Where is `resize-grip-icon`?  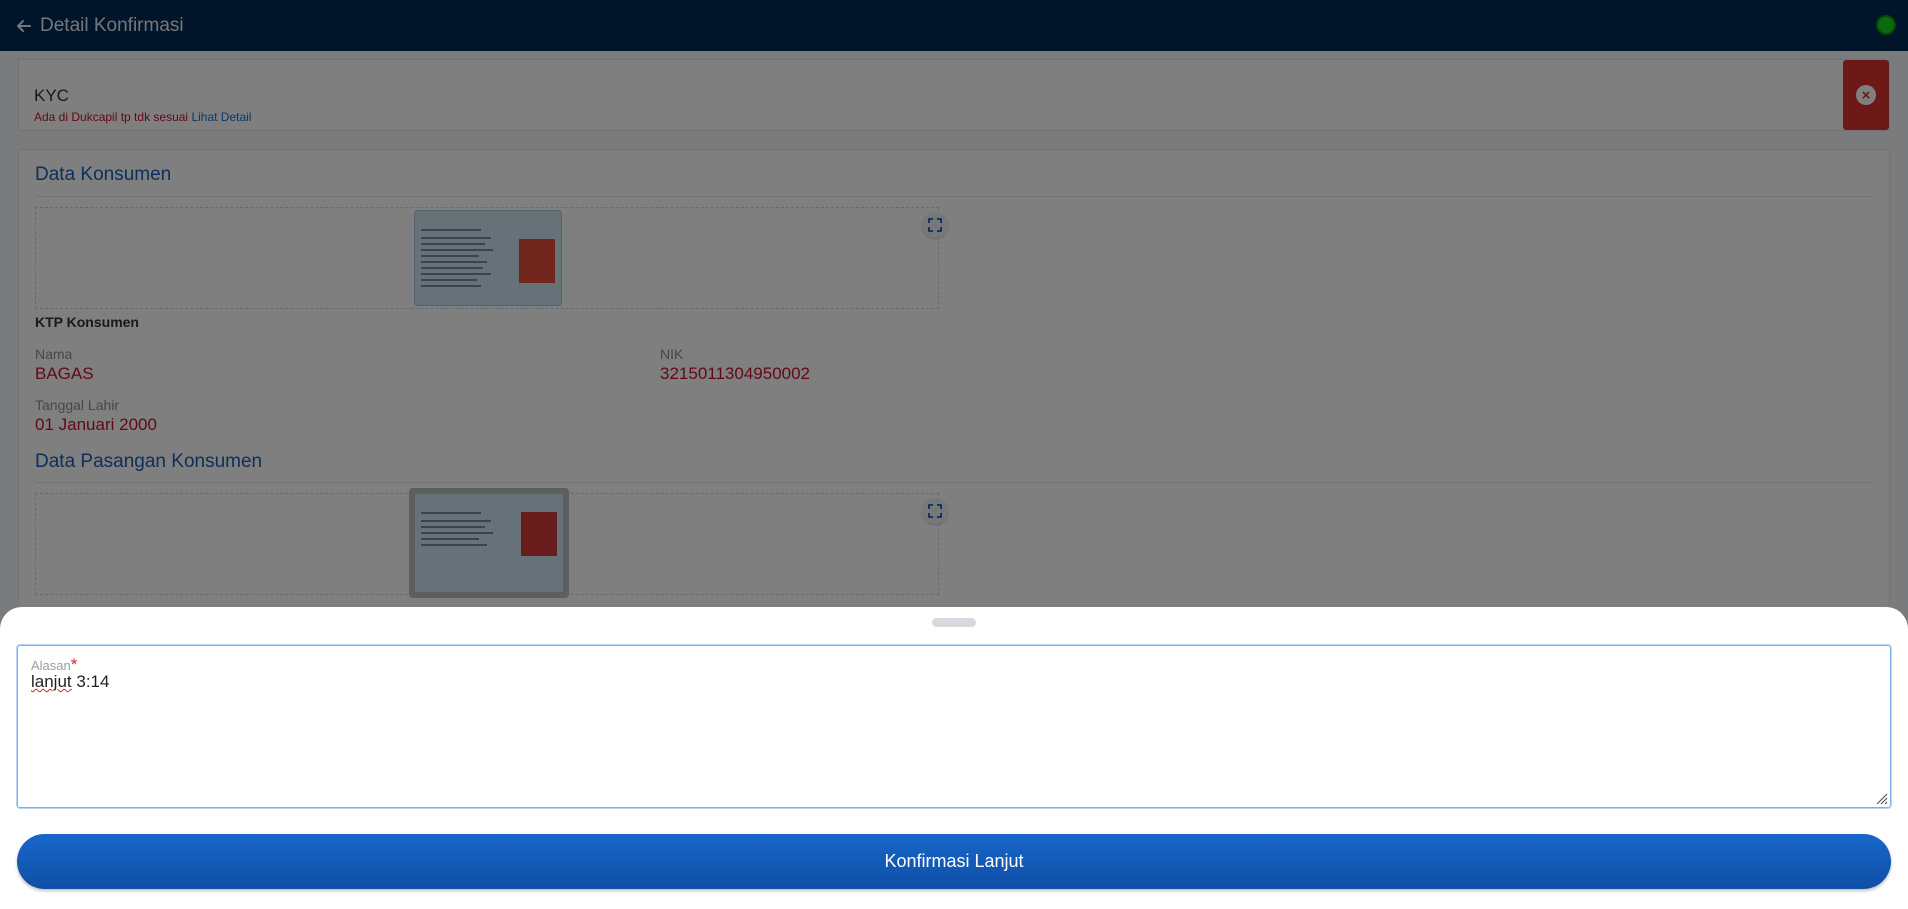
resize-grip-icon is located at coordinates (1881, 798).